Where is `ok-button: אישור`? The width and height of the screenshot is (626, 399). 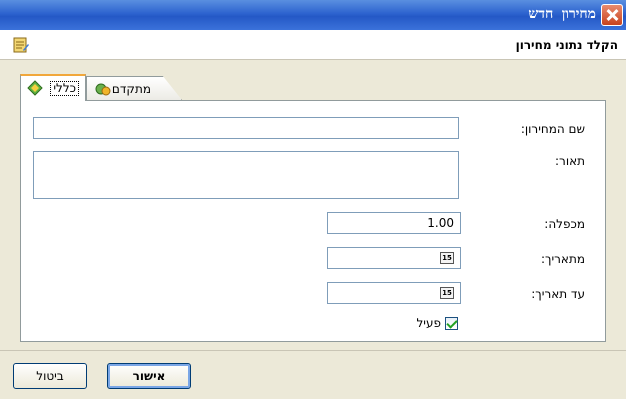 ok-button: אישור is located at coordinates (149, 376).